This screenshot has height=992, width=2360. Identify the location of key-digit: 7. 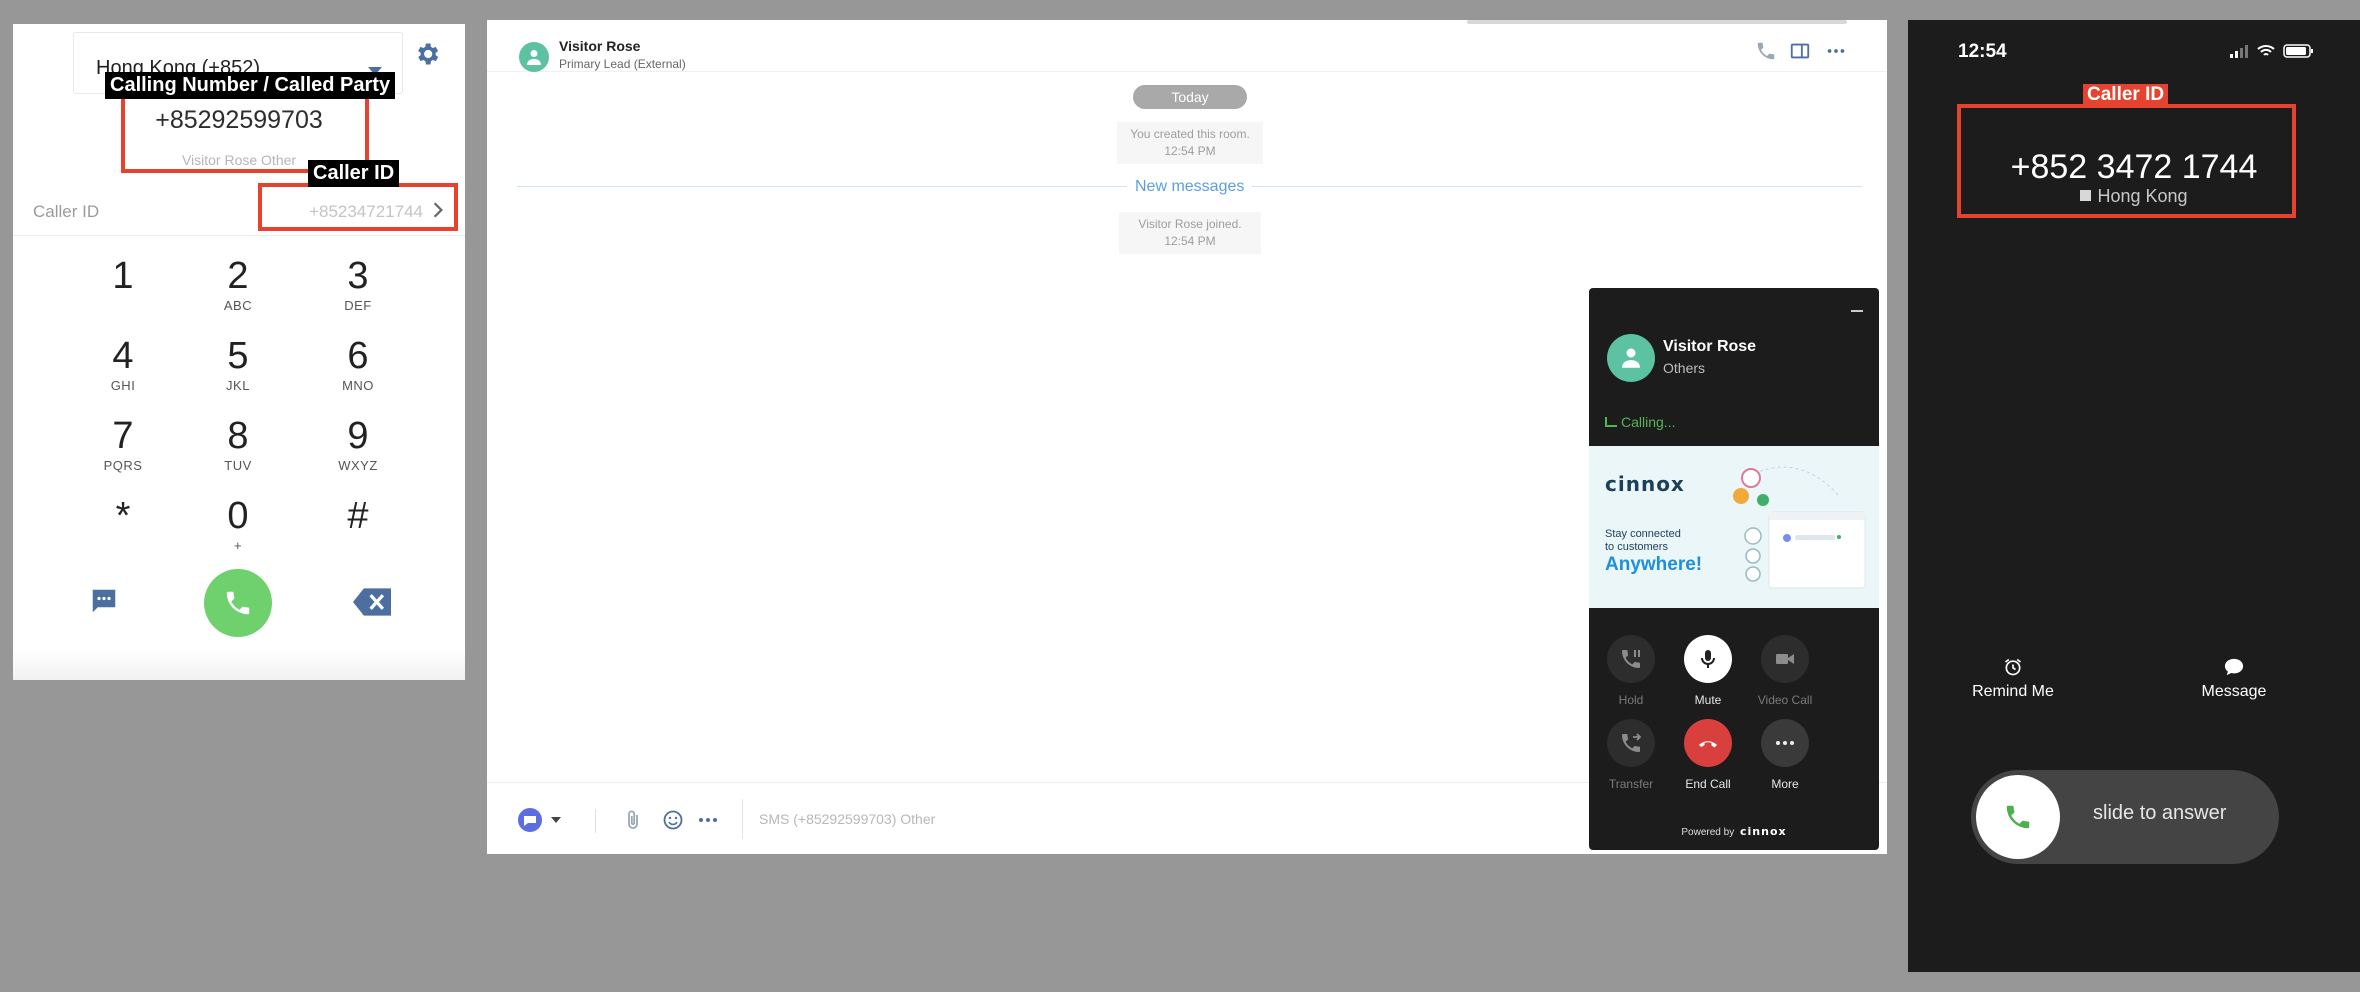
(123, 436).